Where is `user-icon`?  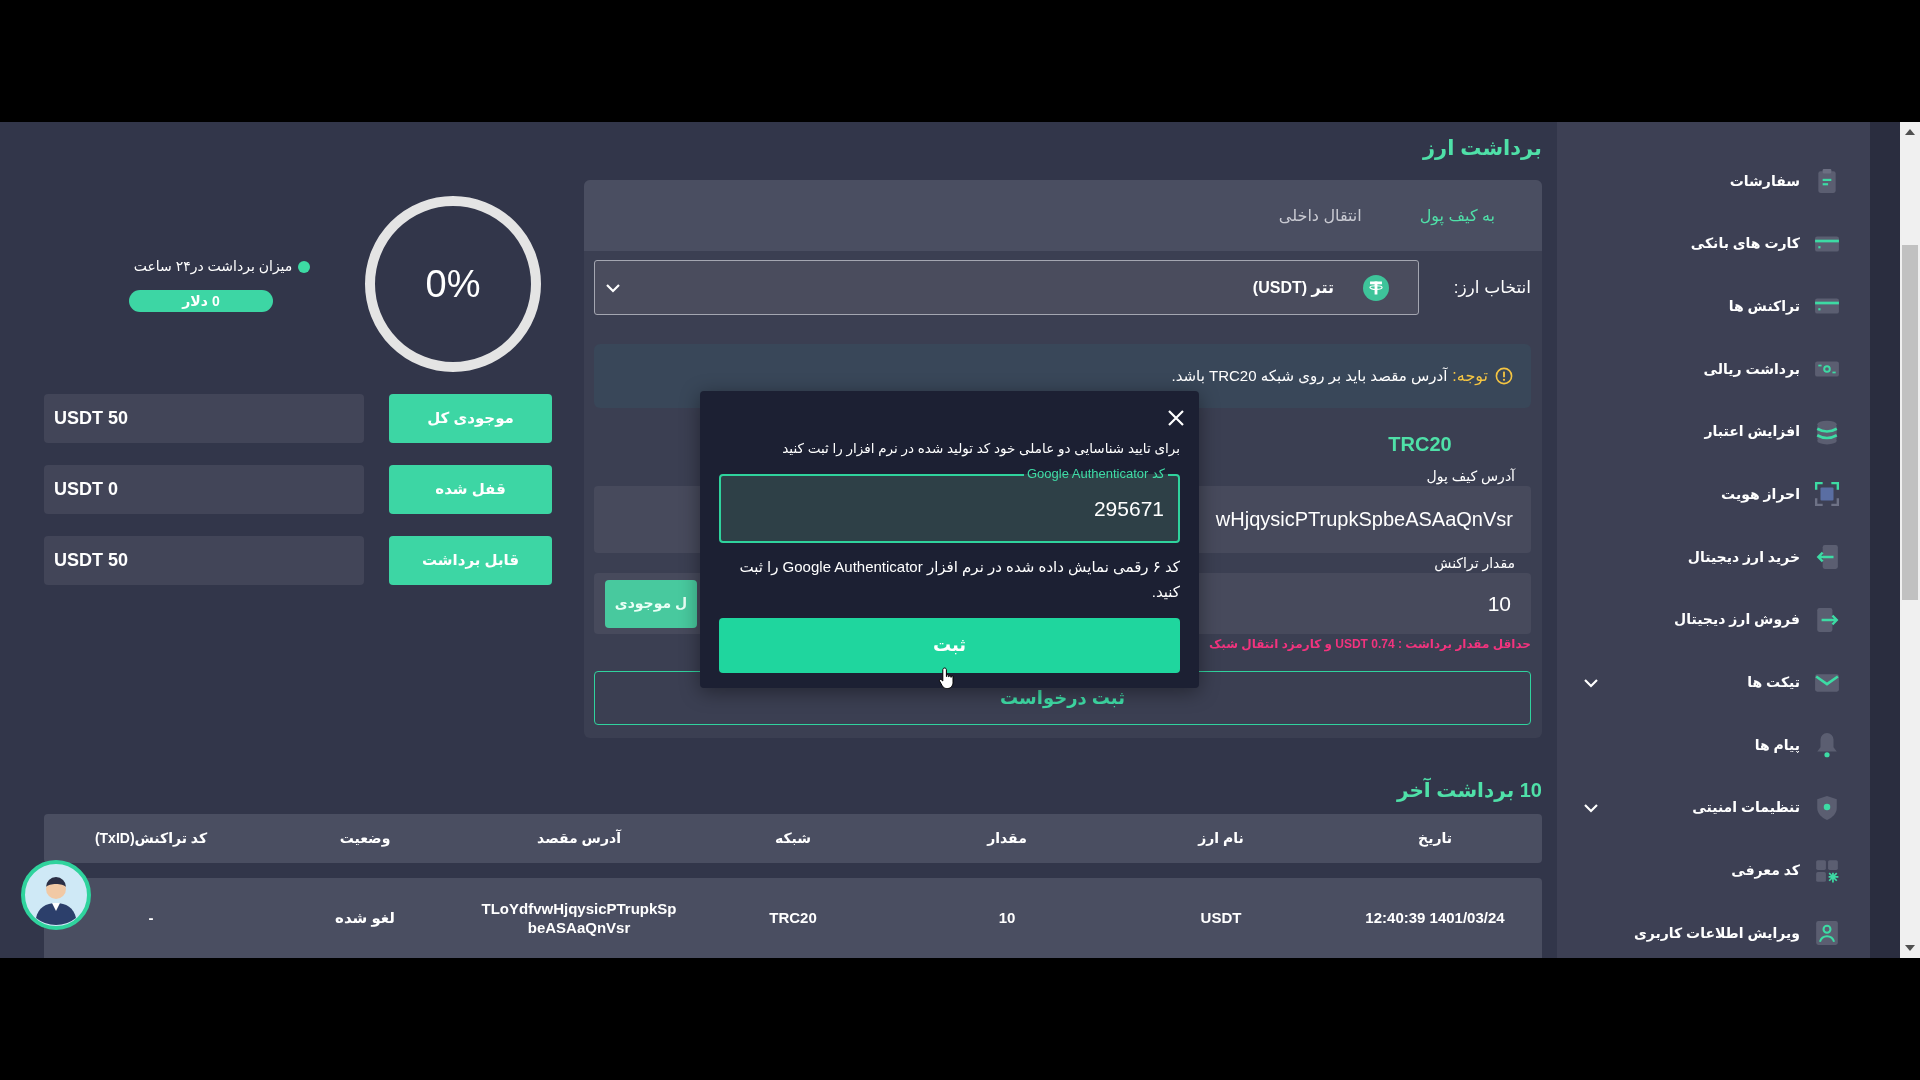 user-icon is located at coordinates (1827, 933).